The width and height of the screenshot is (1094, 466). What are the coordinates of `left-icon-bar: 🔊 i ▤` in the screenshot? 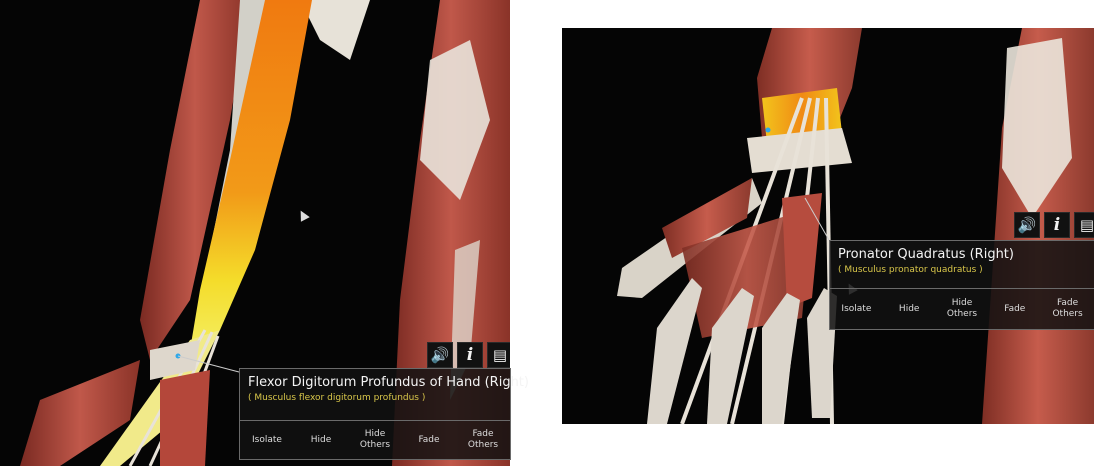 It's located at (468, 355).